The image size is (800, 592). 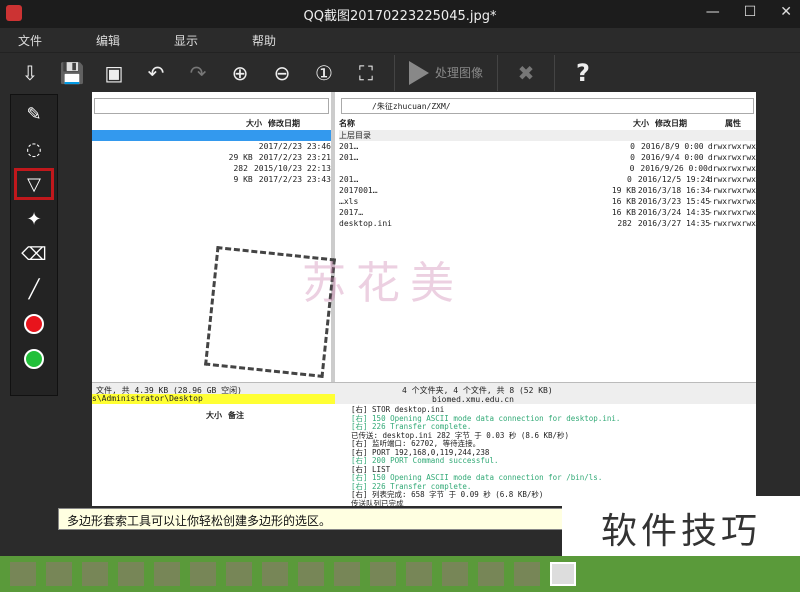 What do you see at coordinates (324, 73) in the screenshot?
I see `actual-size-icon: ①` at bounding box center [324, 73].